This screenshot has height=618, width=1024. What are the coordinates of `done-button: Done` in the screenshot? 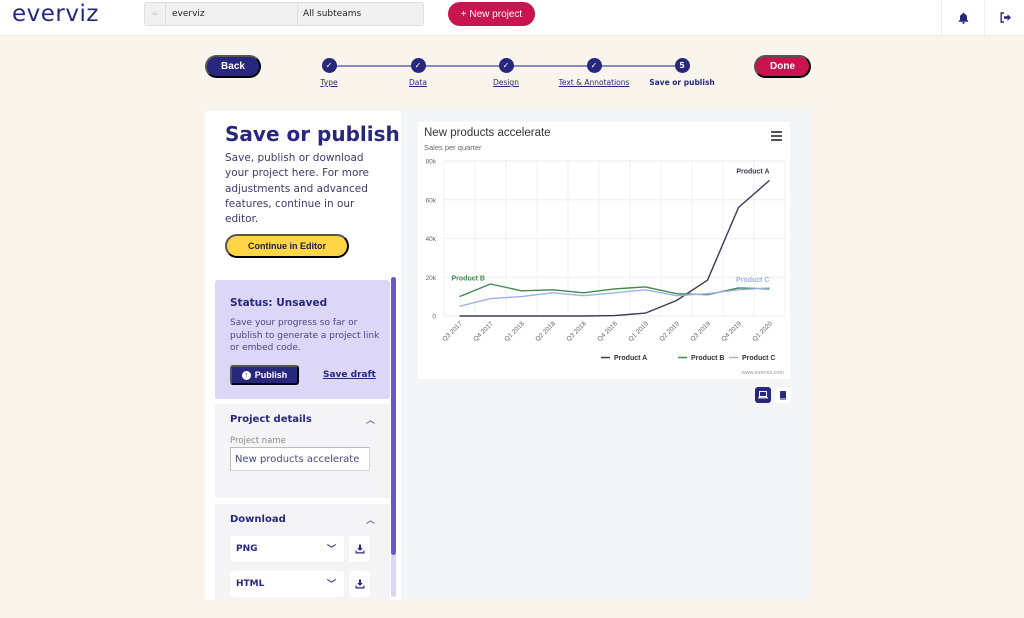 It's located at (782, 66).